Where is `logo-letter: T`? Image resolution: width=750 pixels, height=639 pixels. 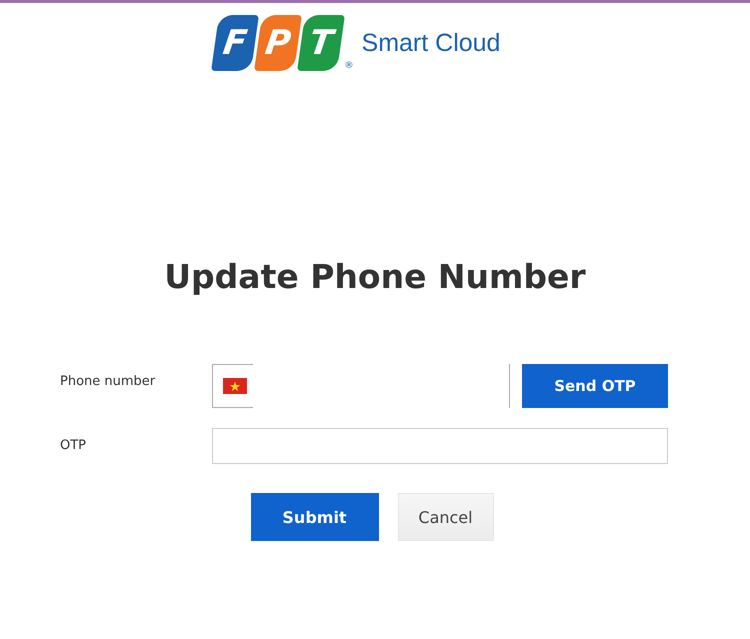
logo-letter: T is located at coordinates (320, 43).